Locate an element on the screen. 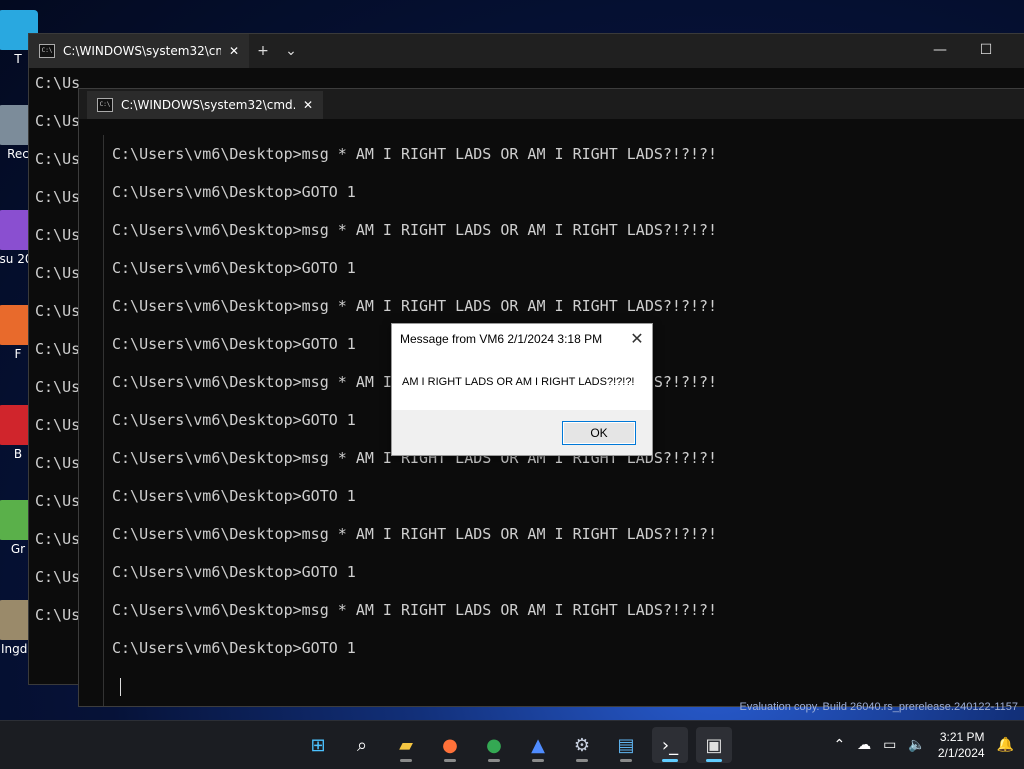  text-cursor is located at coordinates (120, 686).